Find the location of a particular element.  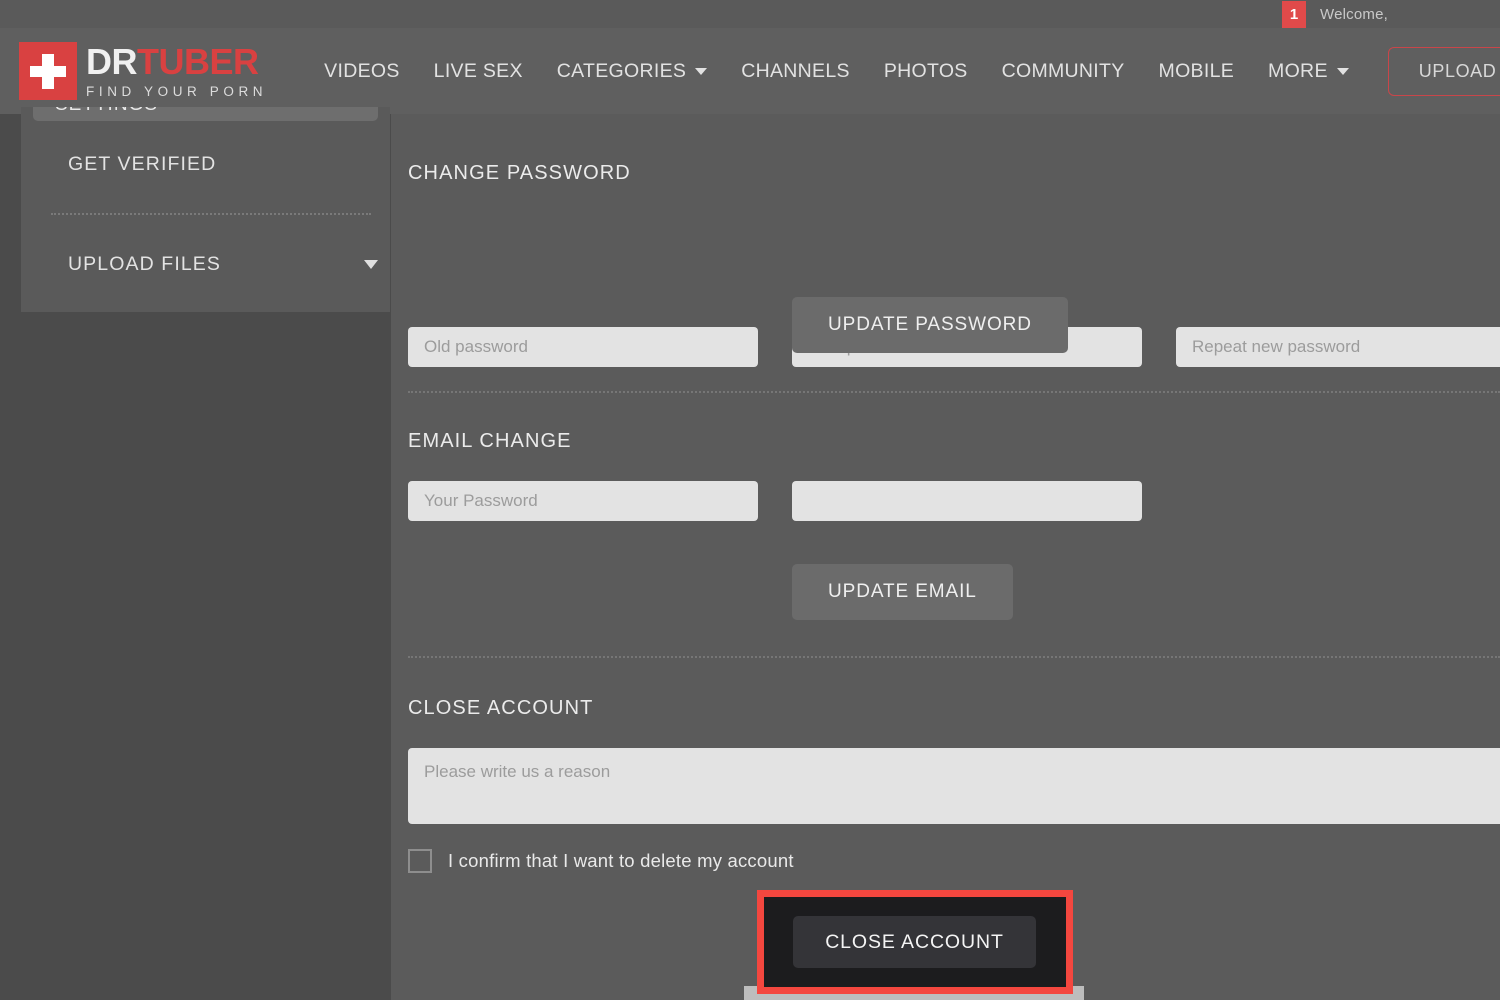

nav-item-label: VIDEOS is located at coordinates (362, 70).